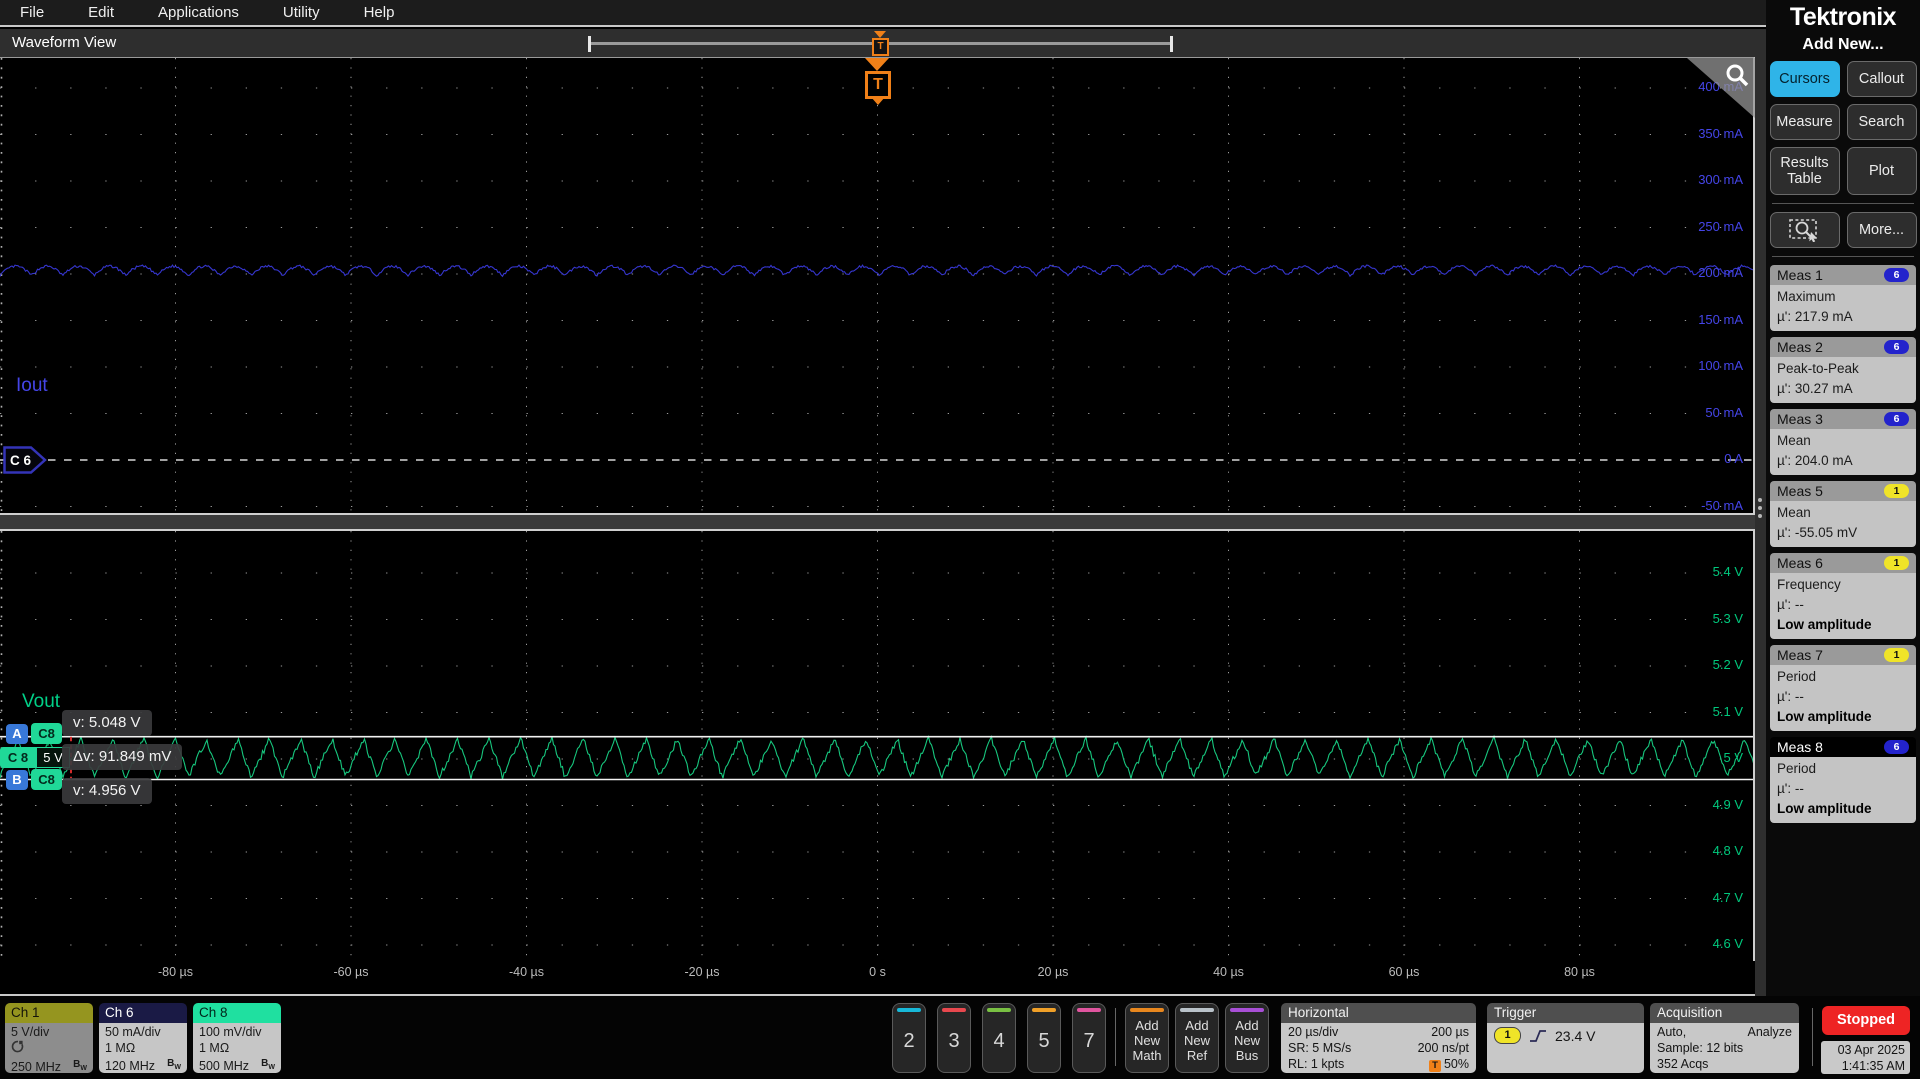  What do you see at coordinates (1881, 122) in the screenshot?
I see `search-button: Search` at bounding box center [1881, 122].